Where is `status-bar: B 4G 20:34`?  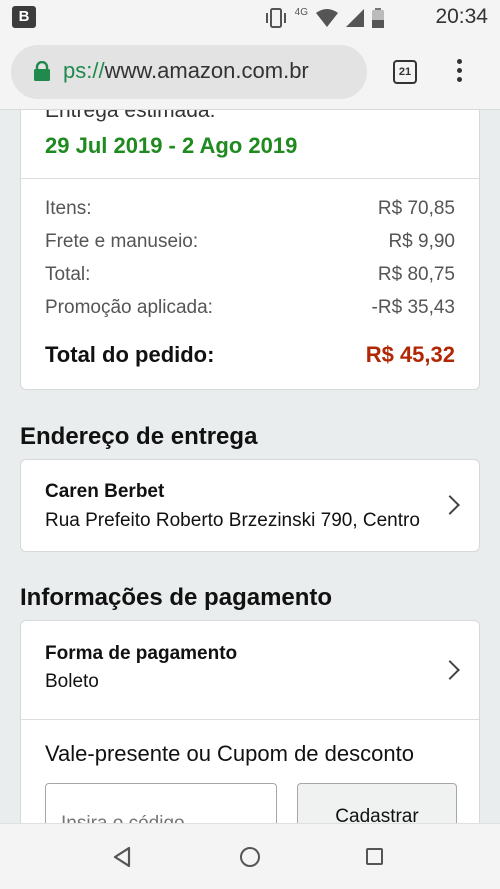
status-bar: B 4G 20:34 is located at coordinates (250, 18).